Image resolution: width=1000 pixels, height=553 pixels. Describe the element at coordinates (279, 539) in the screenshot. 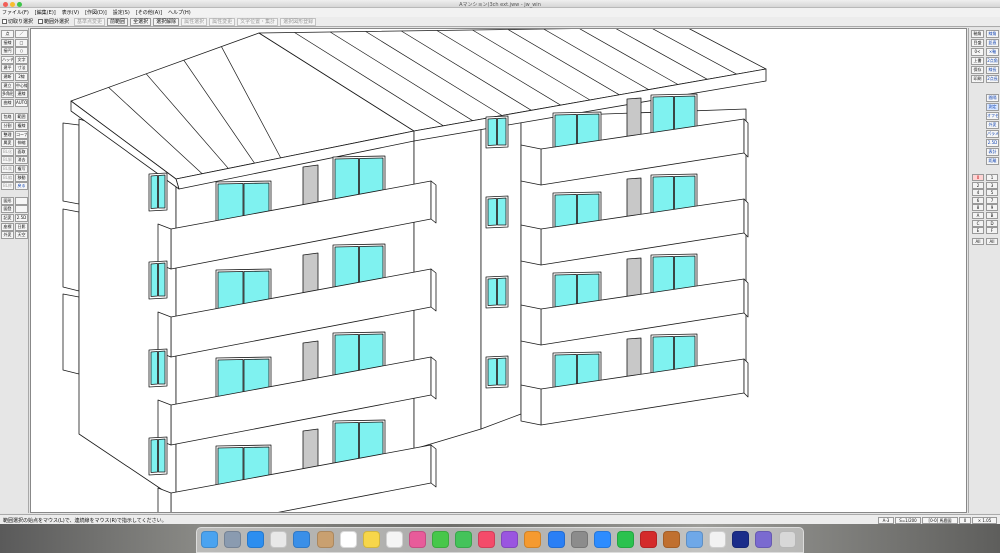

I see `dock-chrome-icon` at that location.